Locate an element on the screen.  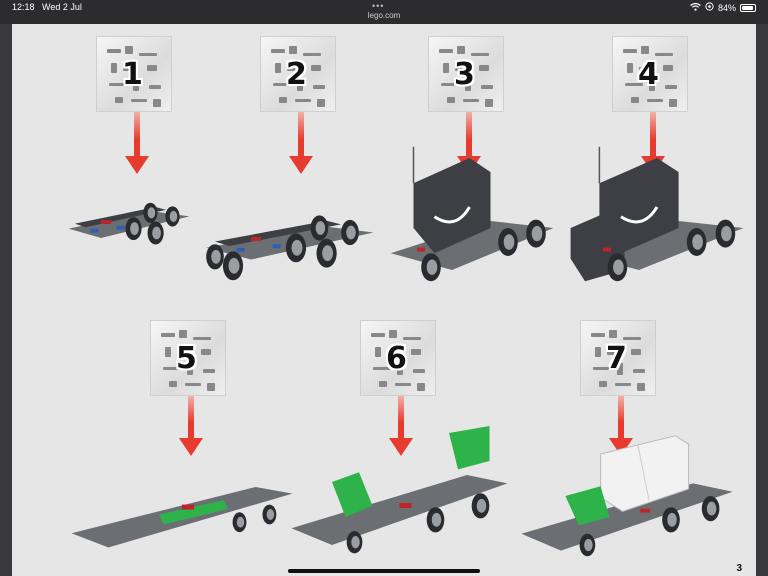
battery-percent: 84% is located at coordinates (726, 7).